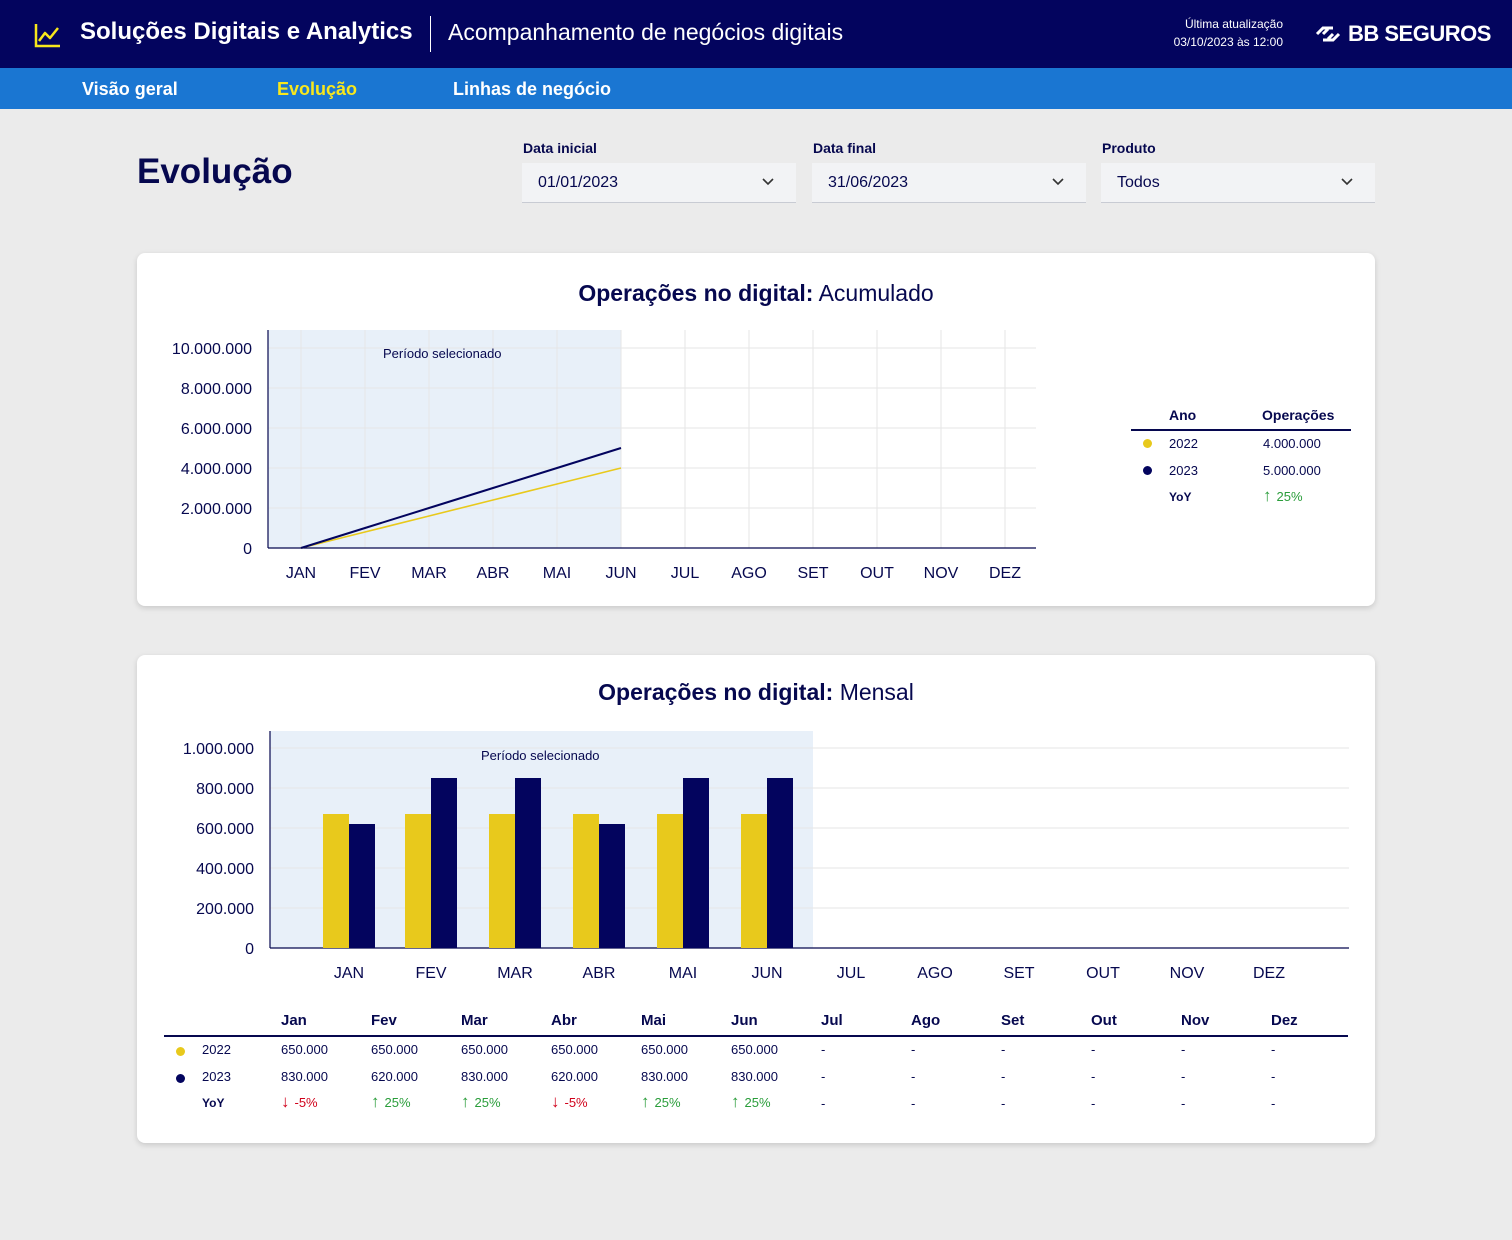  Describe the element at coordinates (430, 34) in the screenshot. I see `header-divider` at that location.